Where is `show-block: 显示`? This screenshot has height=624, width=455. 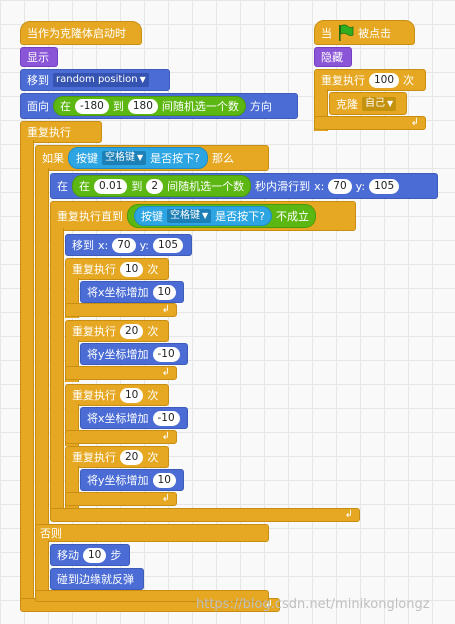 show-block: 显示 is located at coordinates (39, 57).